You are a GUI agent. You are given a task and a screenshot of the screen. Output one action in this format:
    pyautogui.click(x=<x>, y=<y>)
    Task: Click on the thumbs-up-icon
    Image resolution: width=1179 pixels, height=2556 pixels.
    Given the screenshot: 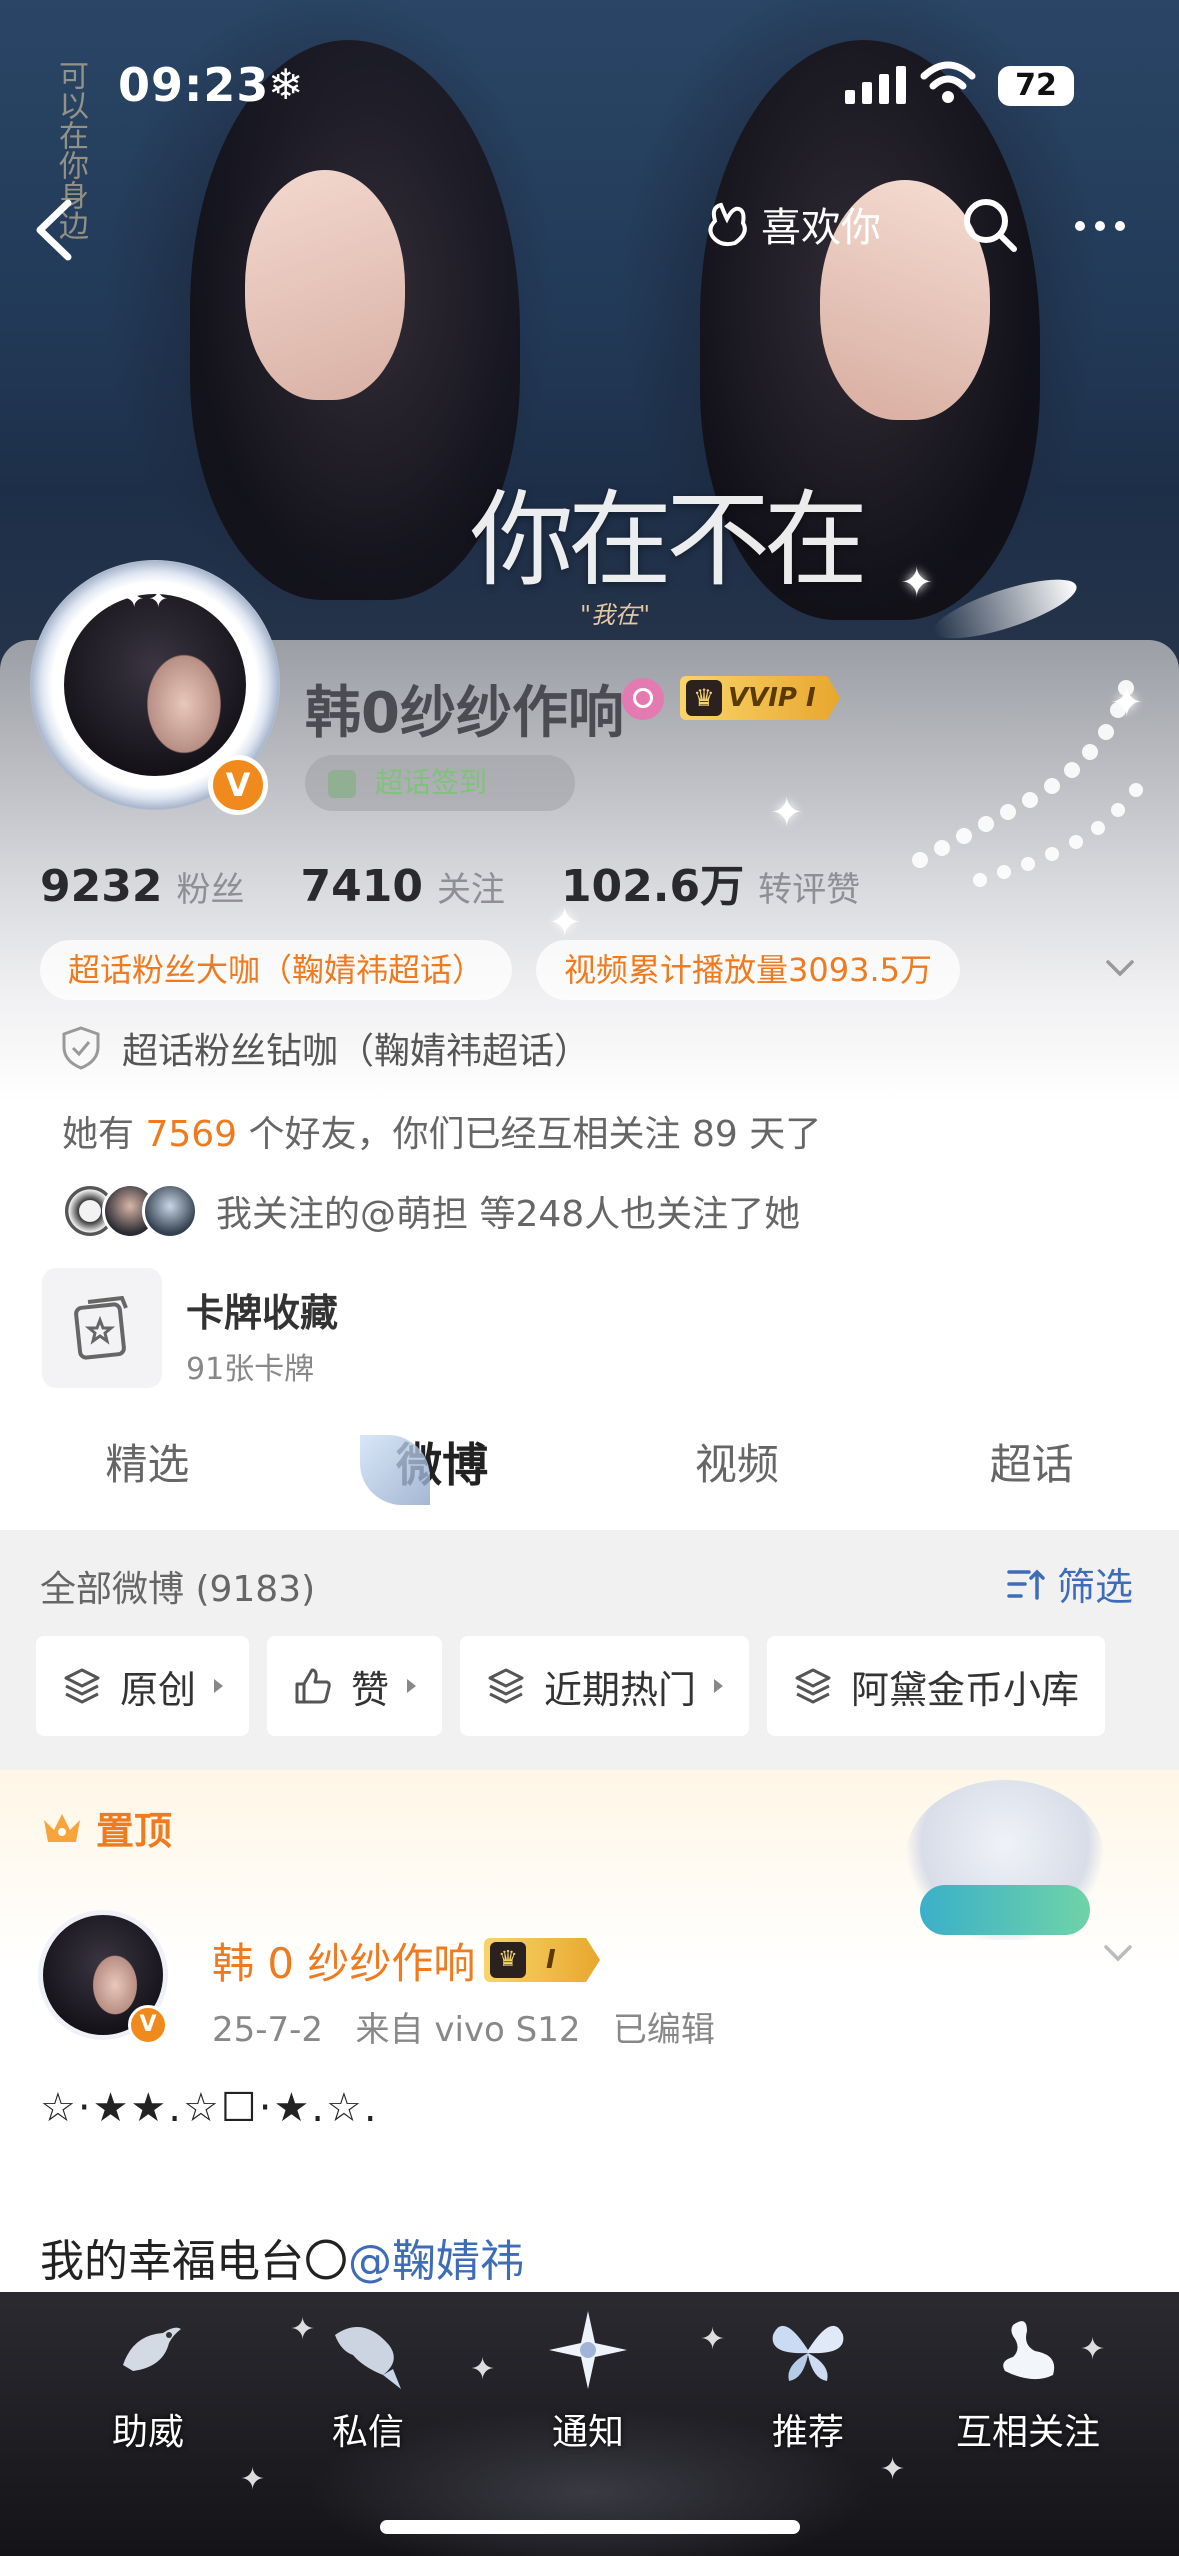 What is the action you would take?
    pyautogui.click(x=313, y=1686)
    